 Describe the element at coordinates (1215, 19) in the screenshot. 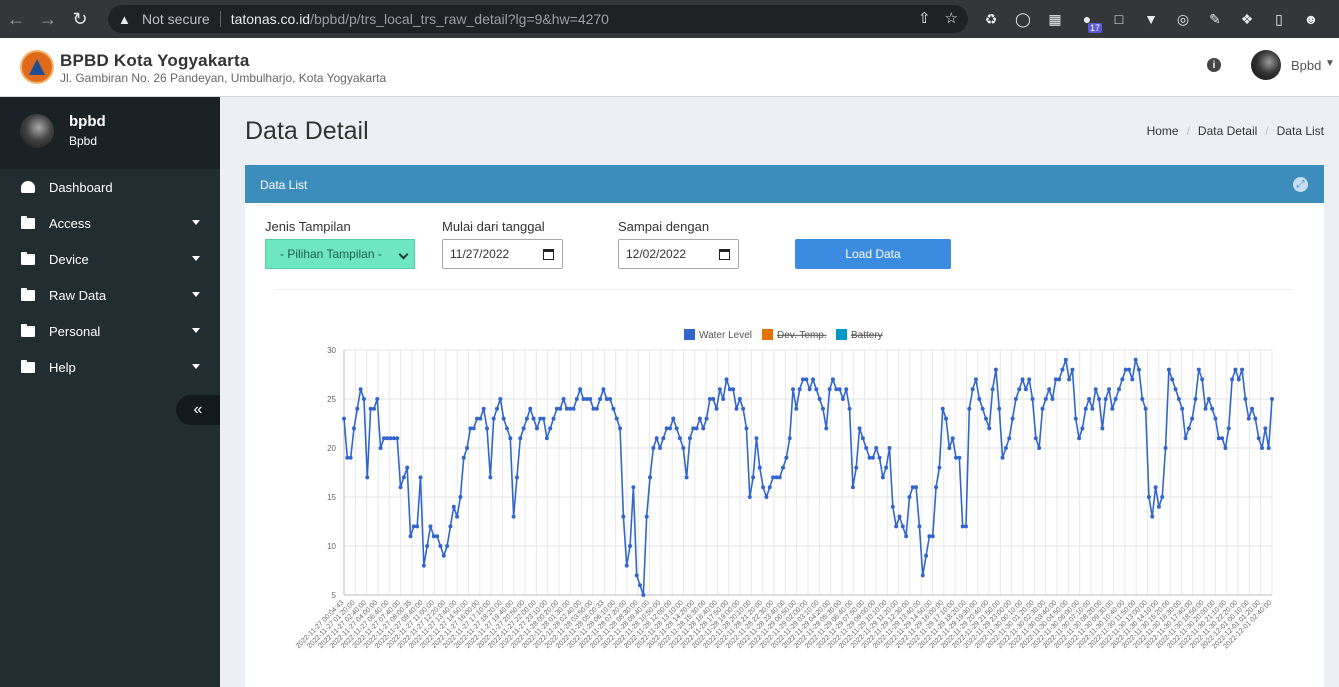

I see `pen-extension-icon: ✎` at that location.